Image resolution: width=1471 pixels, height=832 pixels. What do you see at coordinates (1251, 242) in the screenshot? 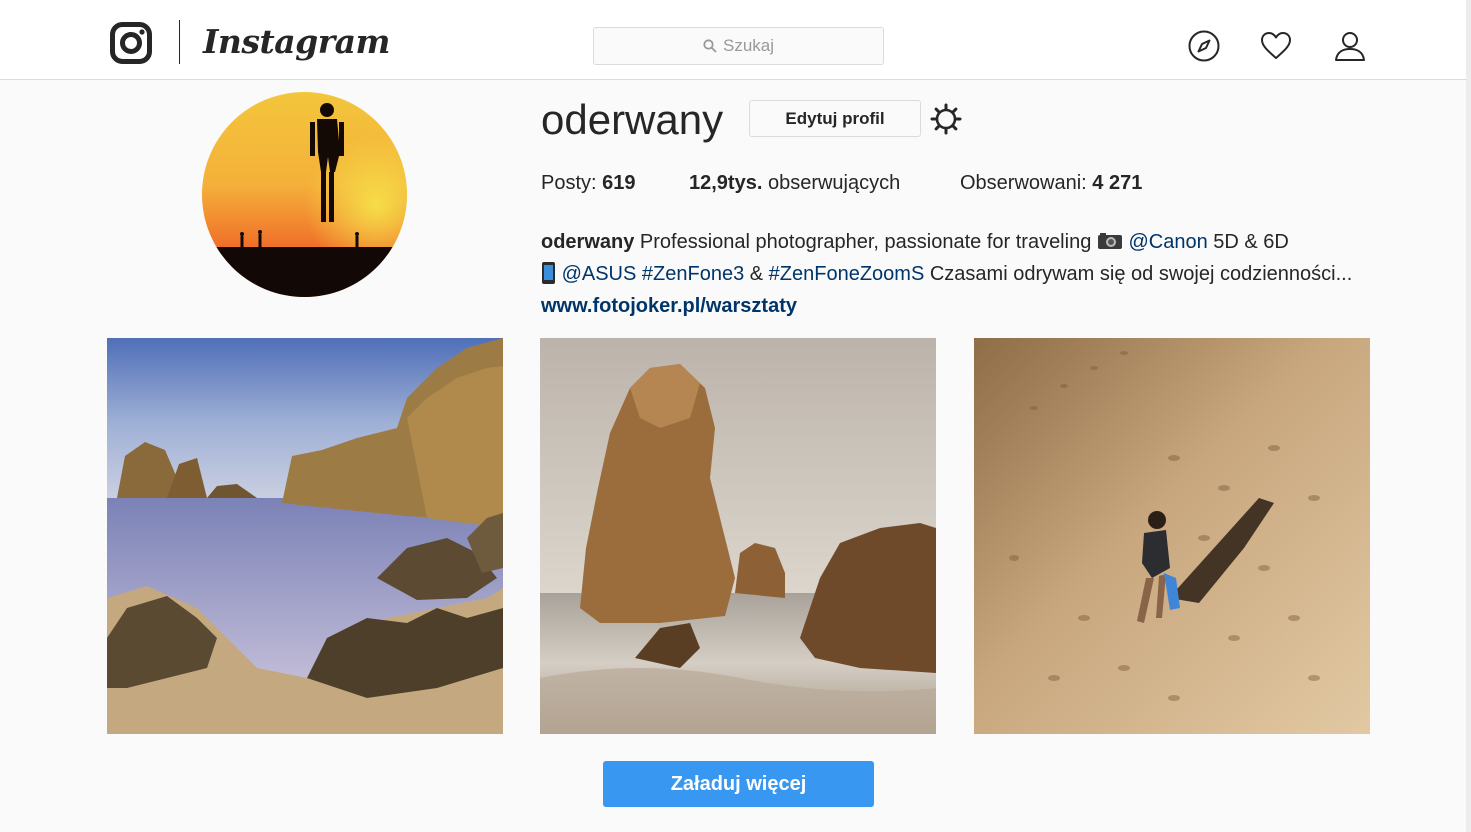
I see `bio-text: 5D & 6D` at bounding box center [1251, 242].